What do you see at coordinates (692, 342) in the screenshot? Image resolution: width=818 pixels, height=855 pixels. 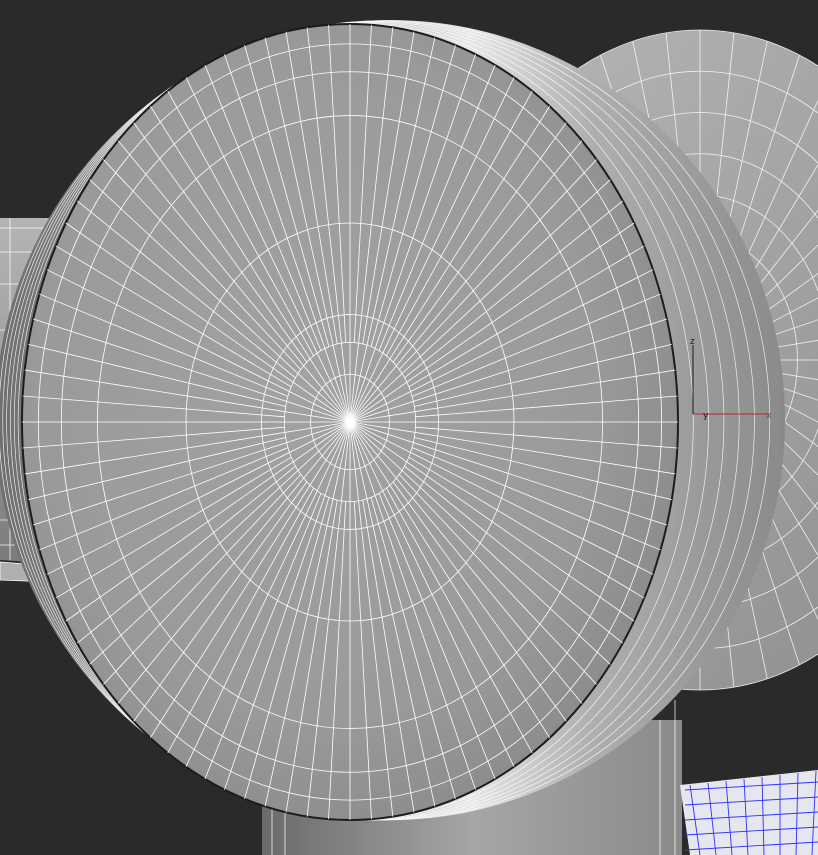 I see `z-axis-label: z` at bounding box center [692, 342].